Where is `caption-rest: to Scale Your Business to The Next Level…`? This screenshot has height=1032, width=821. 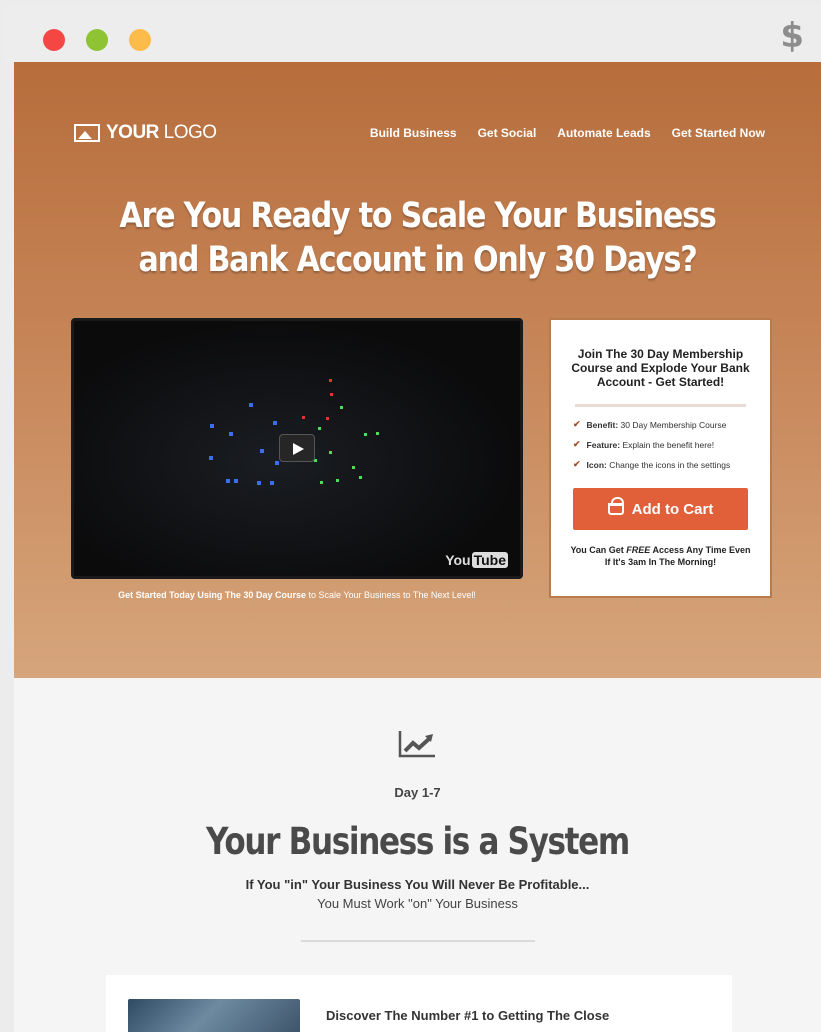
caption-rest: to Scale Your Business to The Next Level… is located at coordinates (390, 595).